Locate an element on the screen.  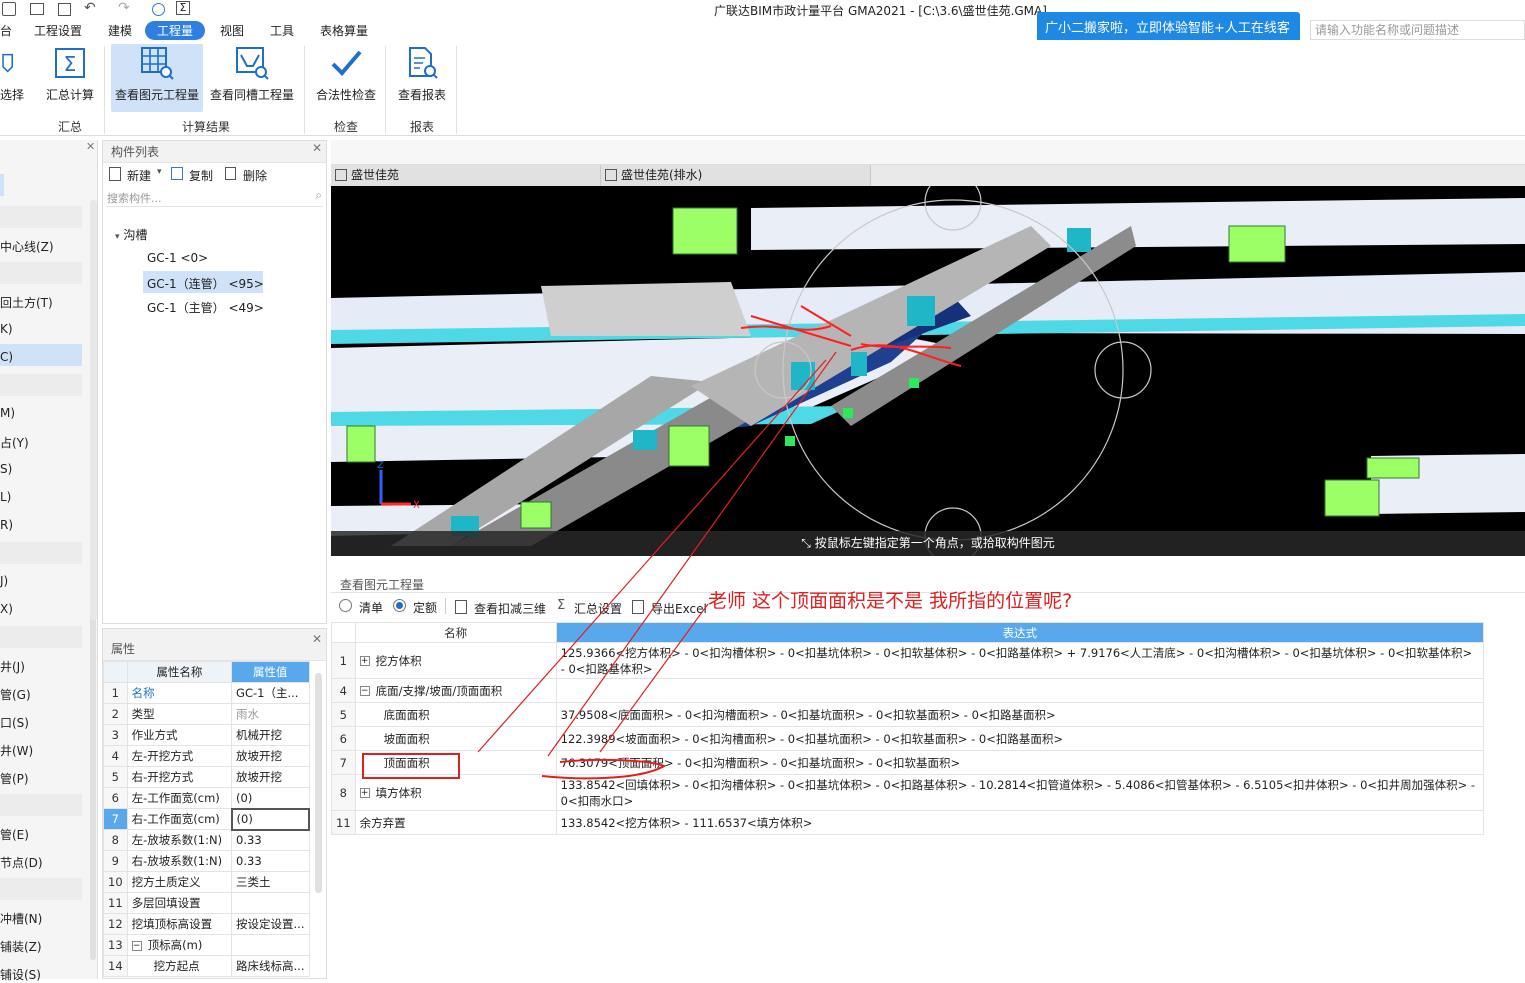
nav-item: 铺装(Z) is located at coordinates (21, 946).